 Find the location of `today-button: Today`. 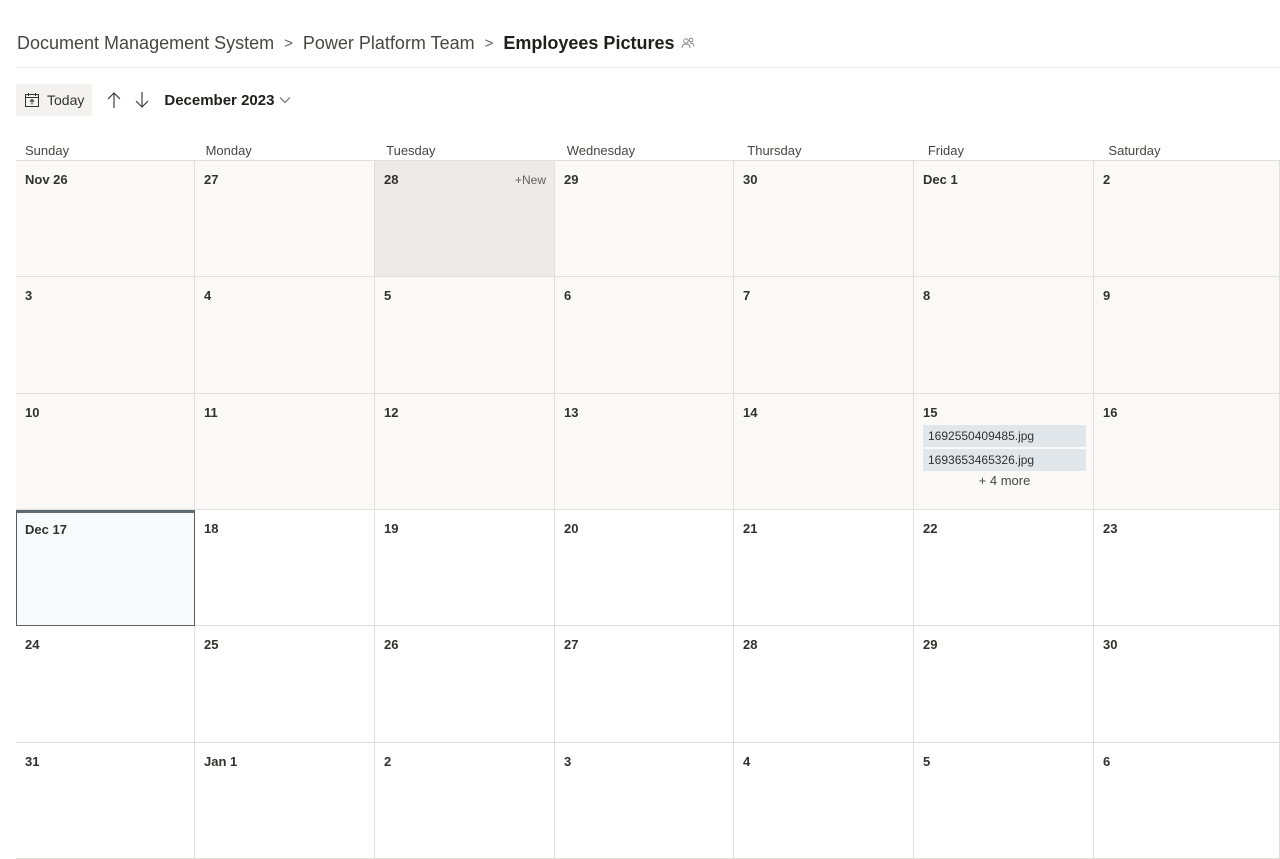

today-button: Today is located at coordinates (54, 100).